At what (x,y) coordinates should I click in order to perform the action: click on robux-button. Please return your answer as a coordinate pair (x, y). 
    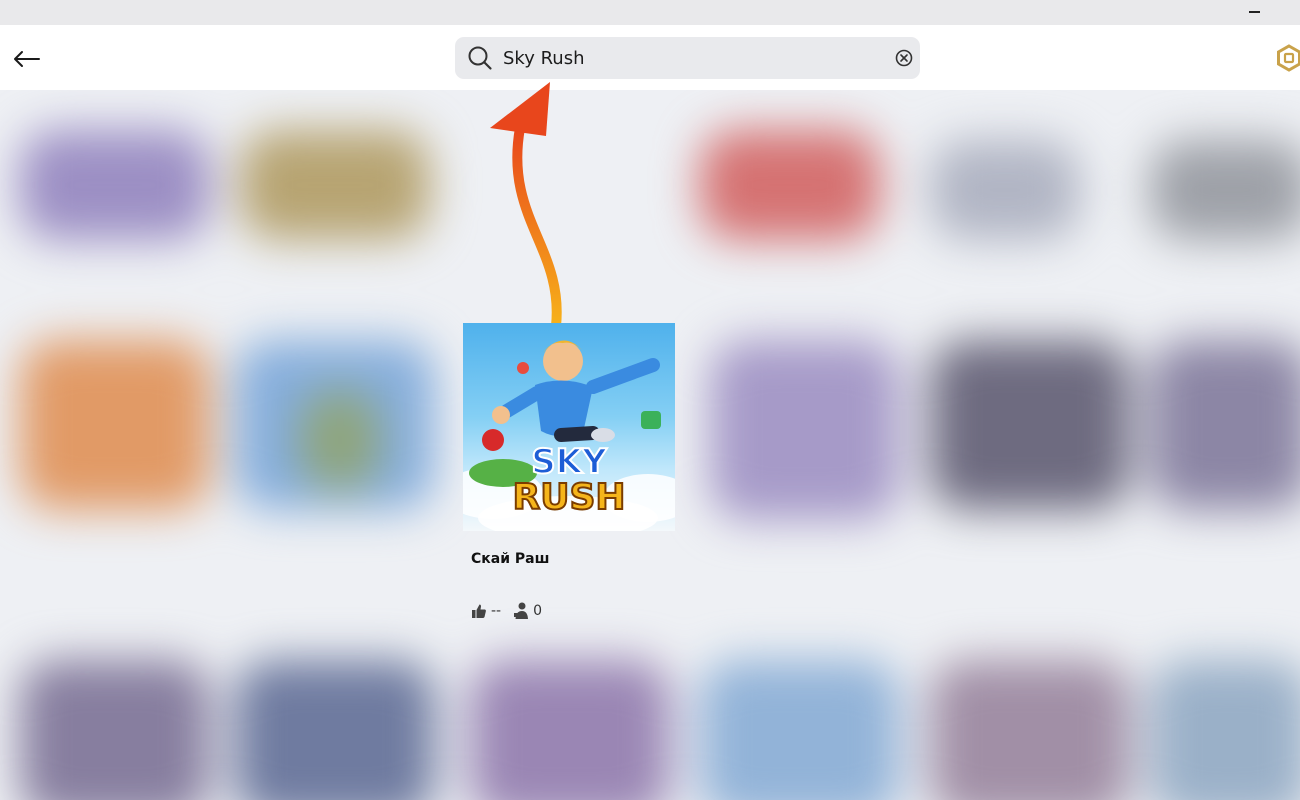
    Looking at the image, I should click on (1287, 58).